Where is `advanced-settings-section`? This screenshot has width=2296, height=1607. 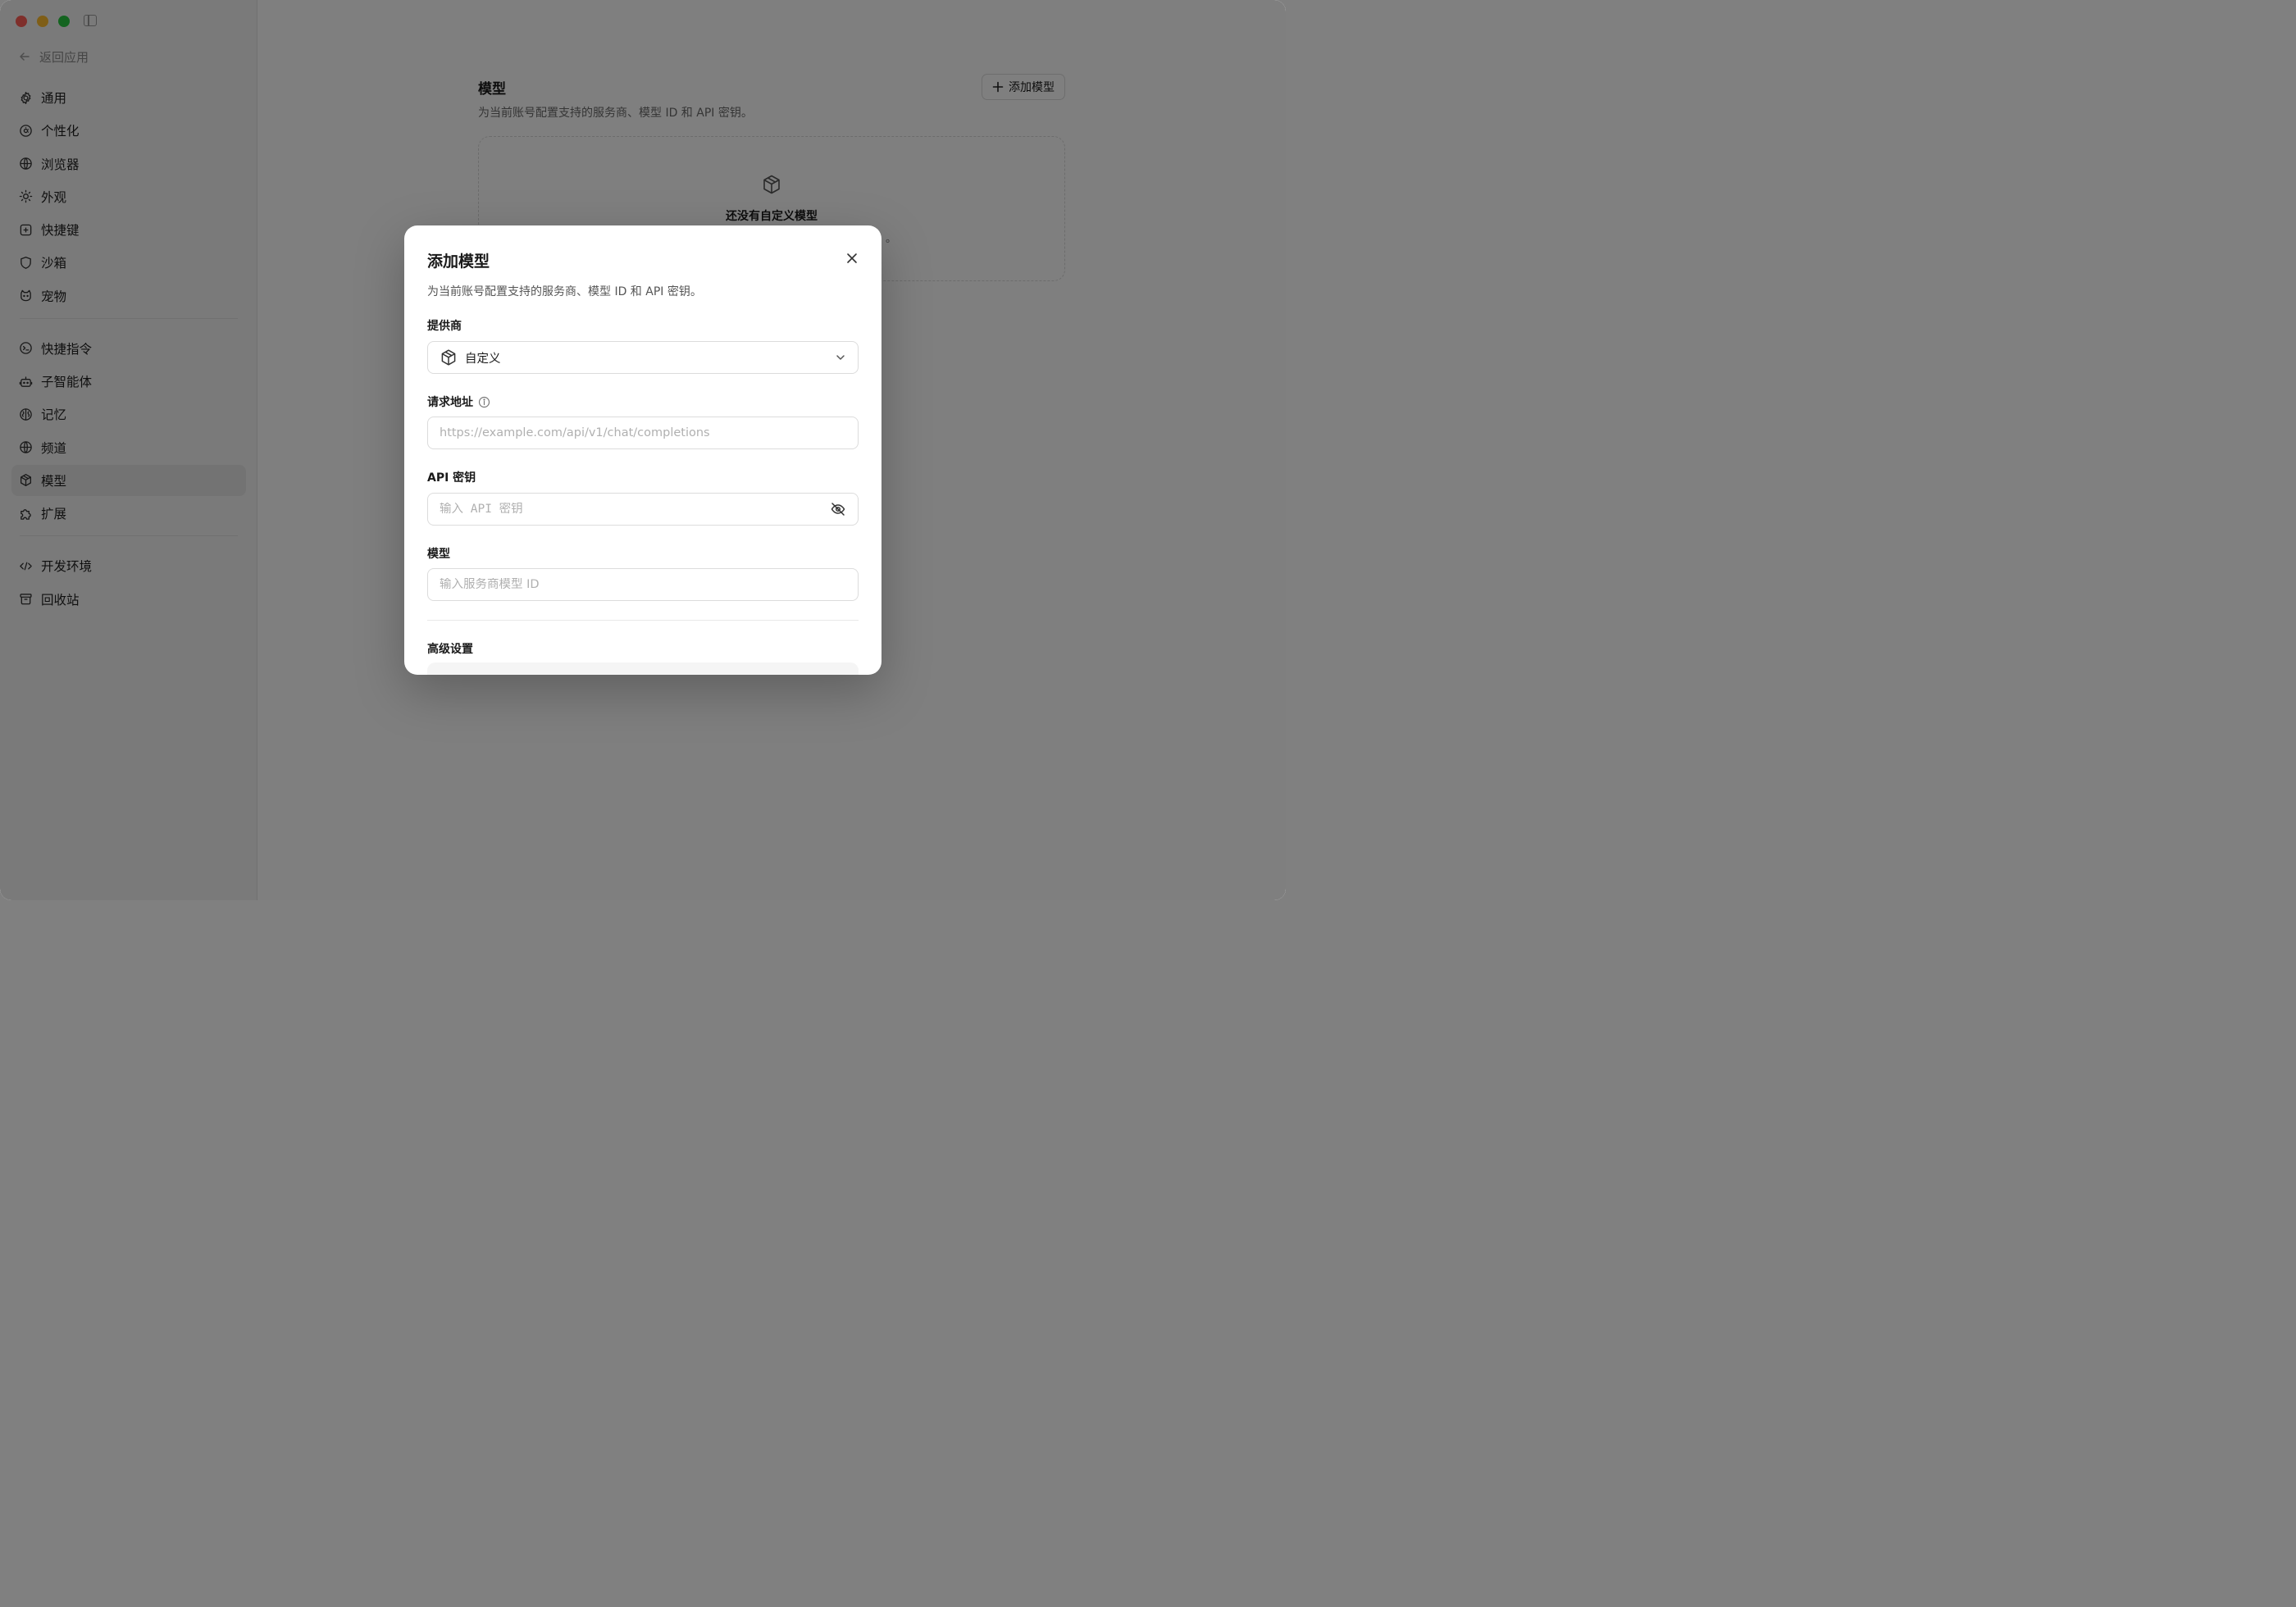
advanced-settings-section is located at coordinates (643, 668).